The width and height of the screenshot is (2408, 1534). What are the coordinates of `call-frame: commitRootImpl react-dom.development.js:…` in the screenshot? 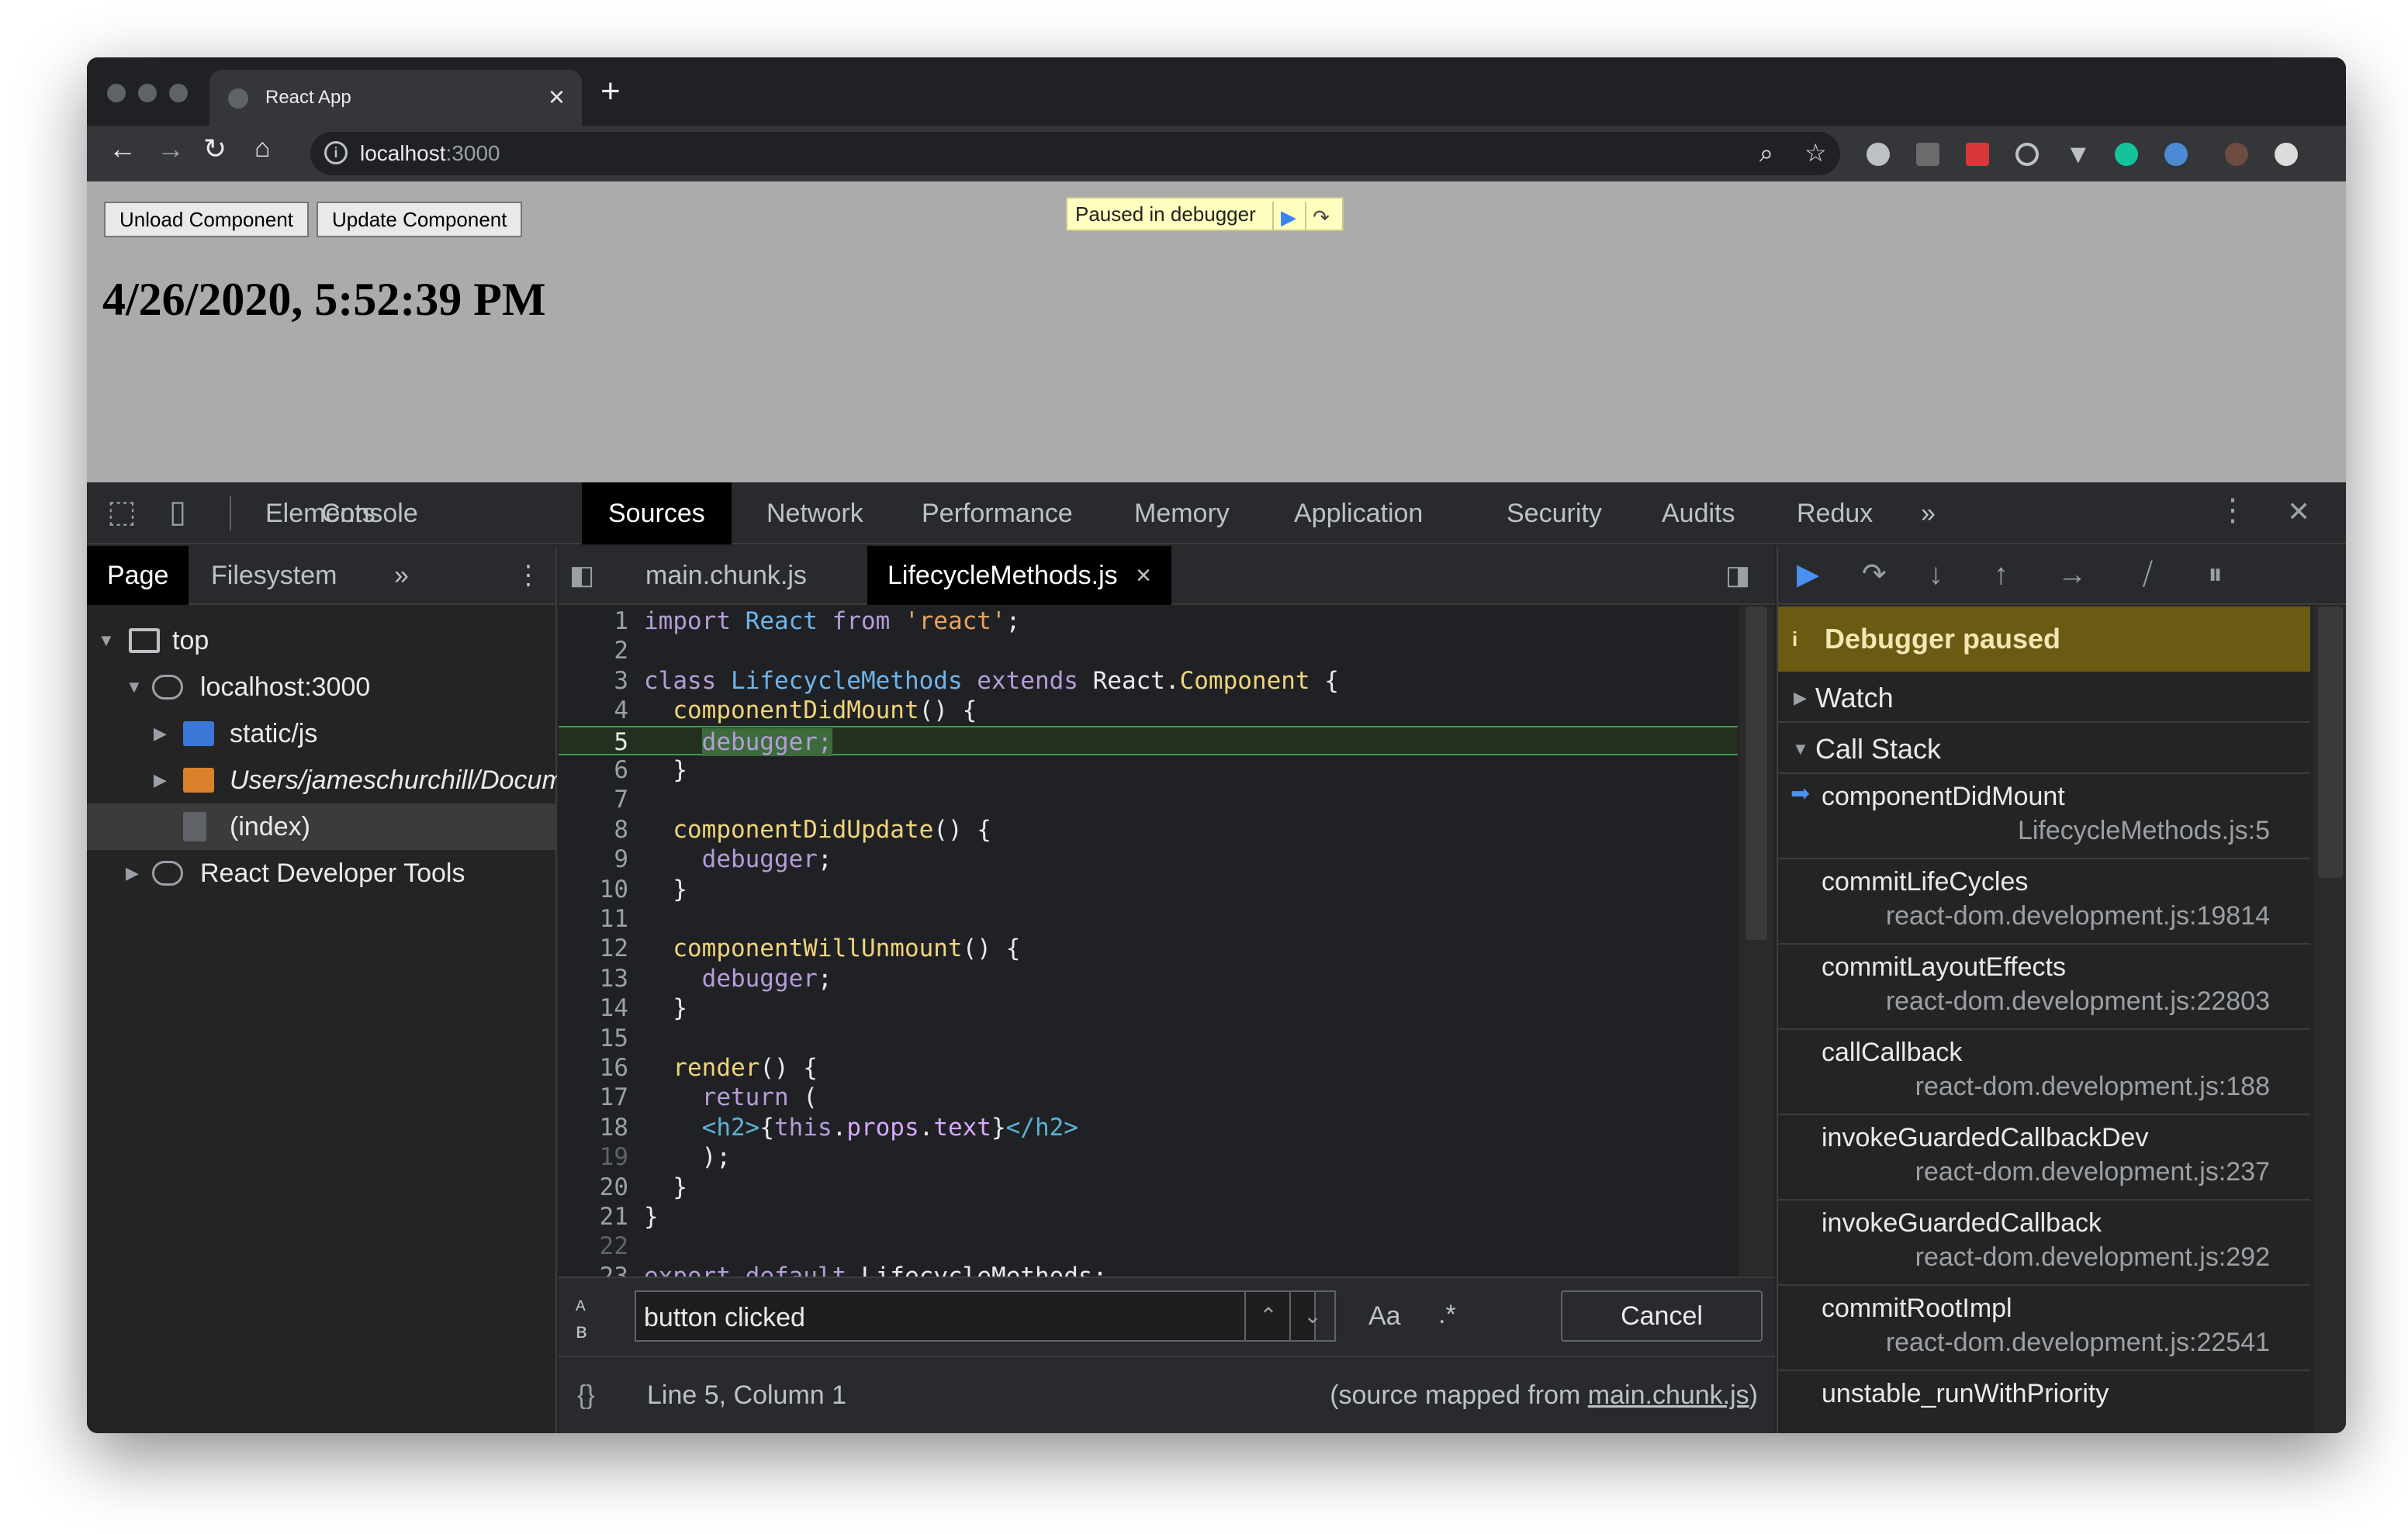 It's located at (2044, 1329).